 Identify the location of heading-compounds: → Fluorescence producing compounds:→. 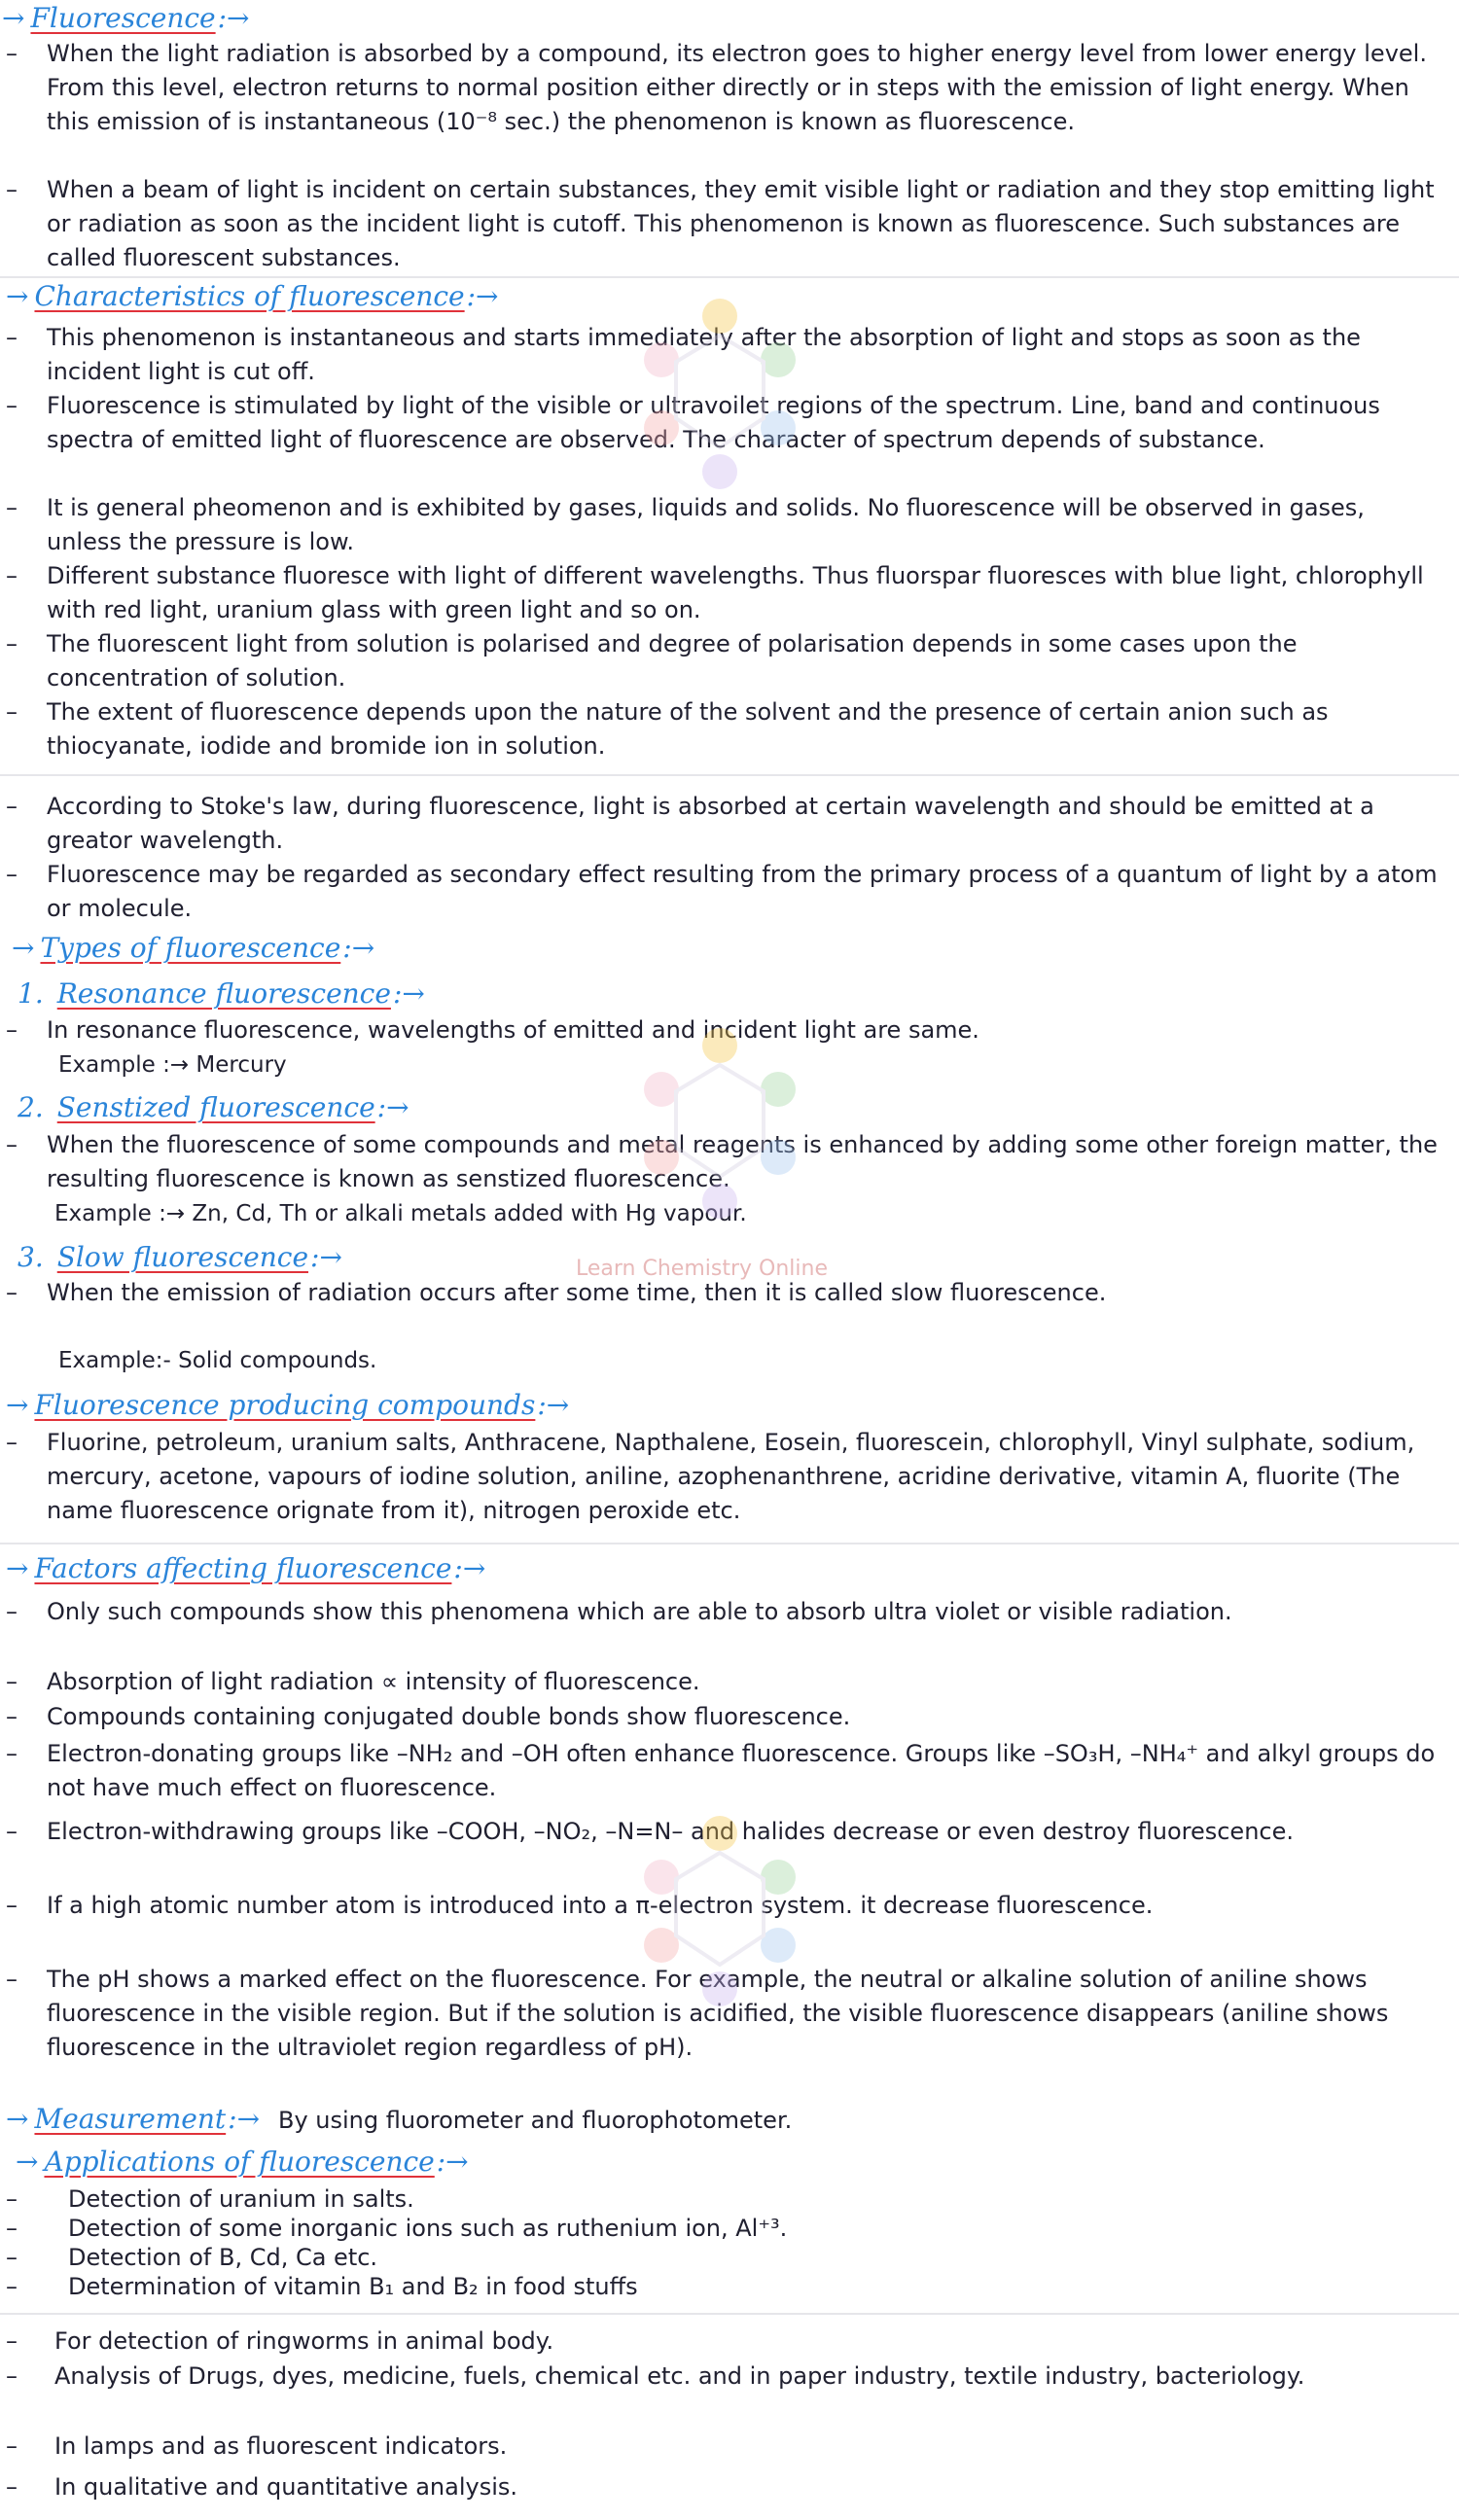
(287, 1405).